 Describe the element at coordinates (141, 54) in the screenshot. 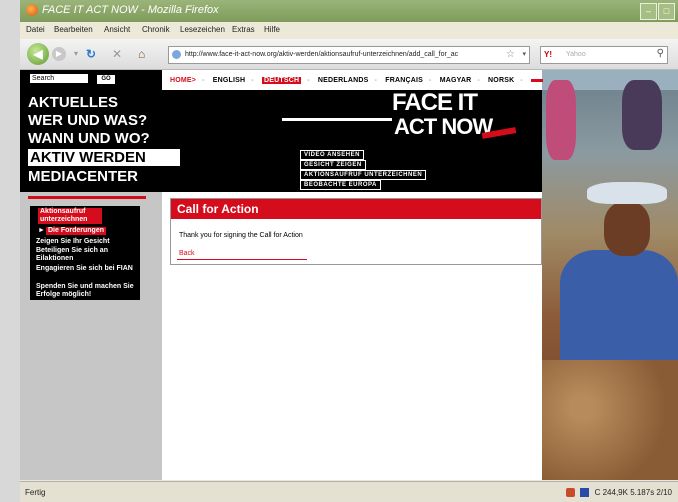

I see `home-icon: ⌂` at that location.